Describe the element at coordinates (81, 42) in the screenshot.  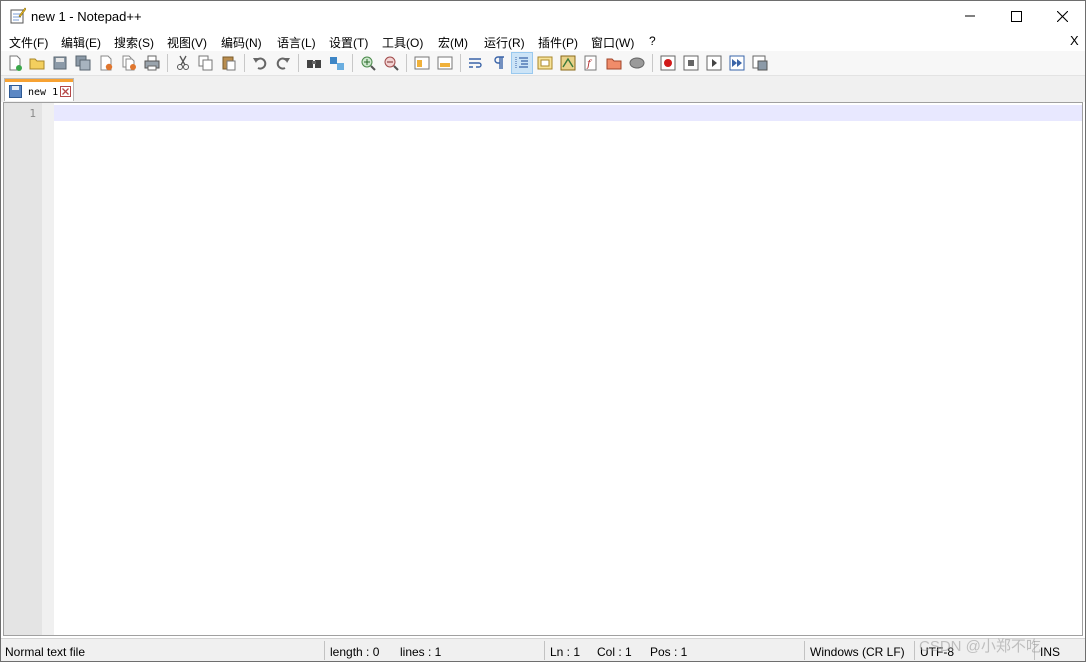
I see `menu-edit: 编辑(E)` at that location.